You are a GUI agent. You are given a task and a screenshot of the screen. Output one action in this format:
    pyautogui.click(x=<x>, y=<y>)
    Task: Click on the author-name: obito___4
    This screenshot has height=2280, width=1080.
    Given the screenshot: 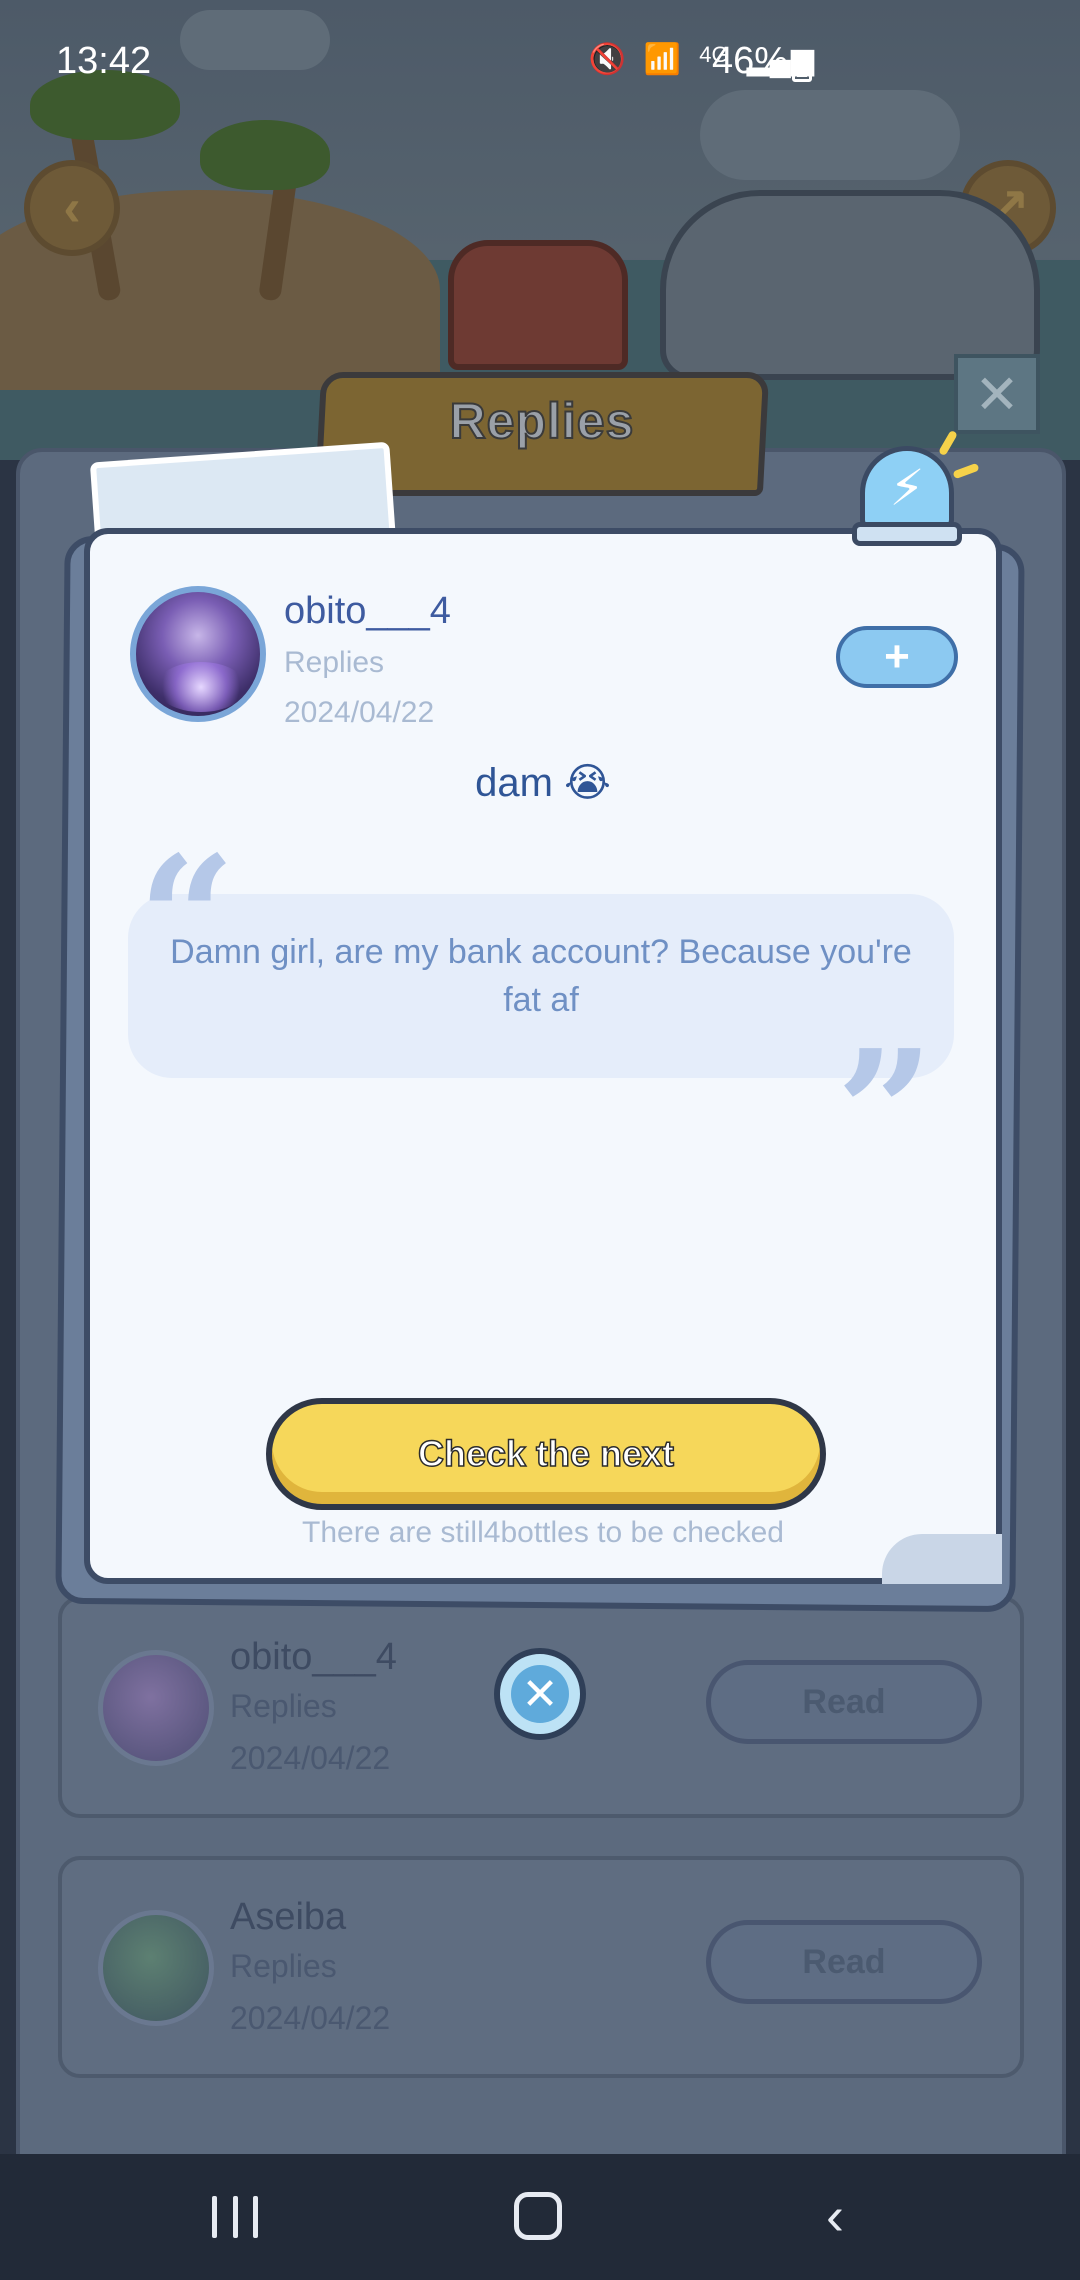 What is the action you would take?
    pyautogui.click(x=367, y=611)
    